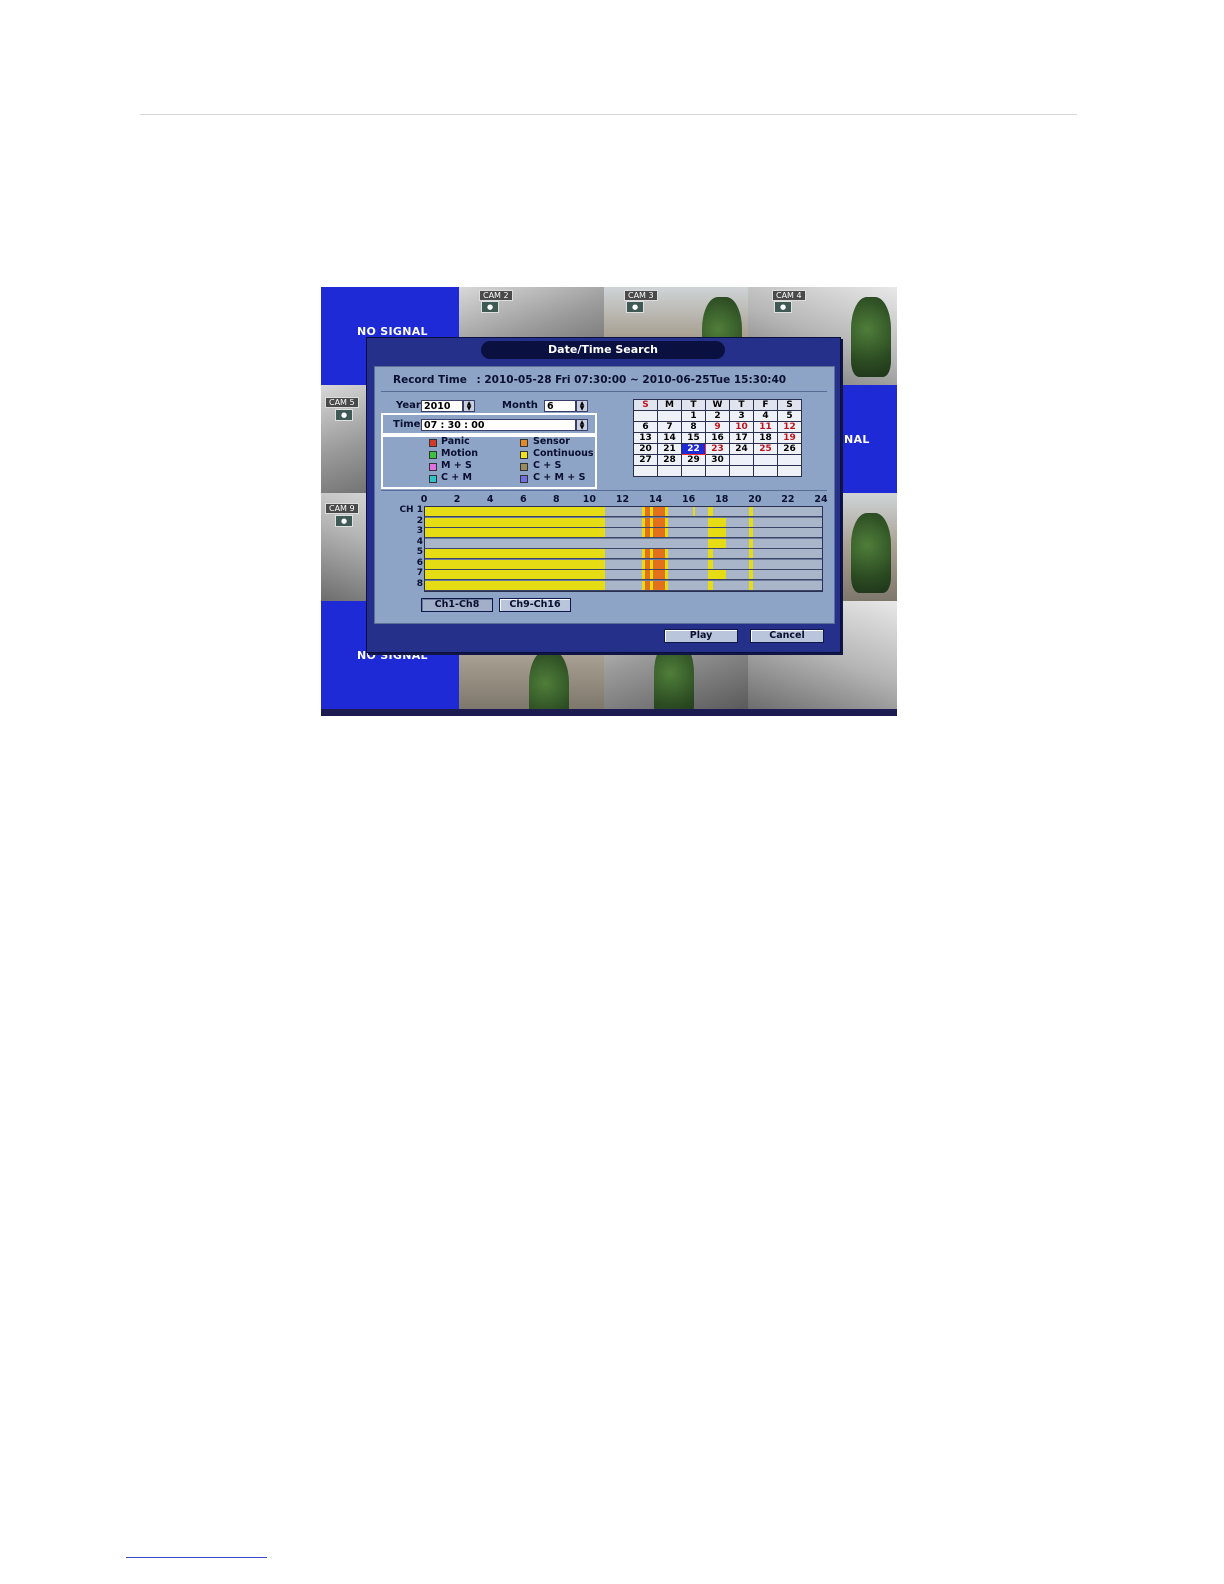 The height and width of the screenshot is (1584, 1224). I want to click on camera-label: CAM 5, so click(342, 402).